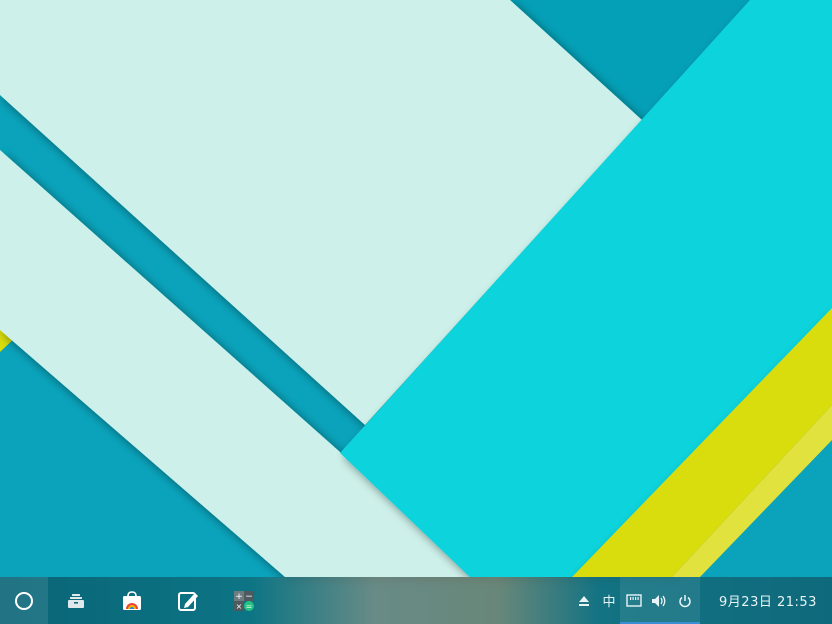 The image size is (832, 624). I want to click on volume-button, so click(659, 600).